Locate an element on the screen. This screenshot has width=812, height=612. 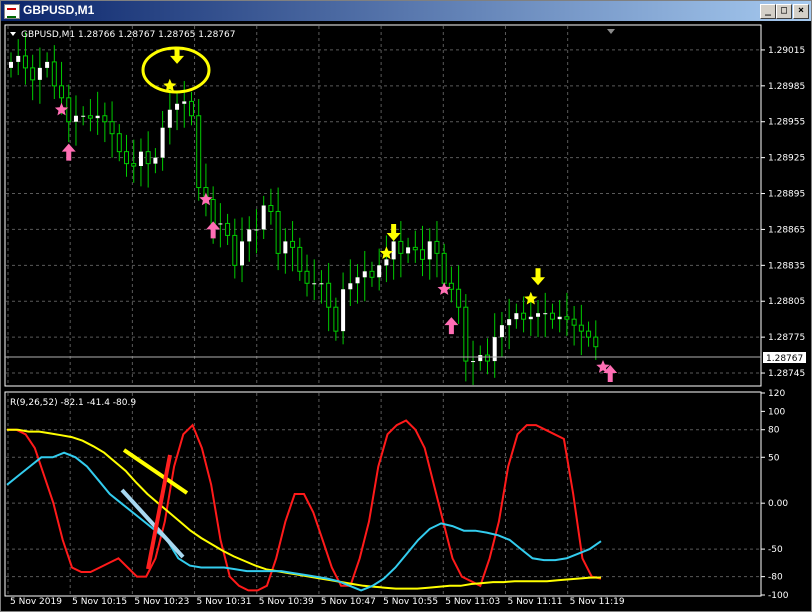
price-axis-tick-label: 1.28895 is located at coordinates (786, 195).